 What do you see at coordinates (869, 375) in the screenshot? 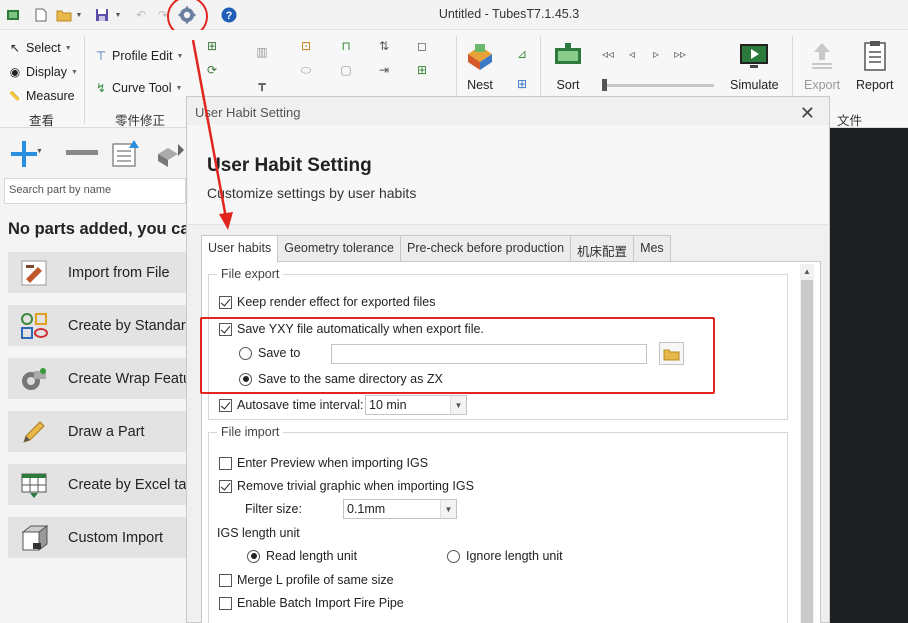
I see `viewport-canvas` at bounding box center [869, 375].